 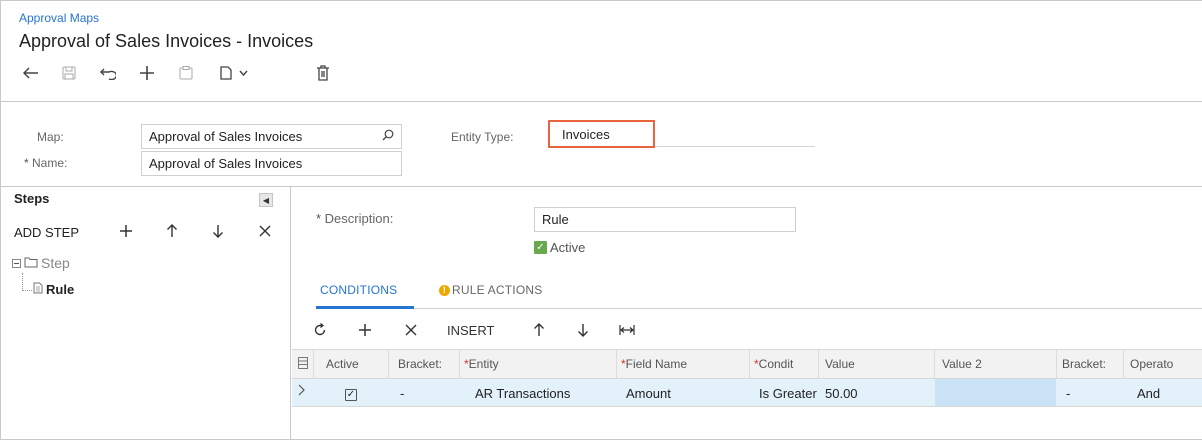 I want to click on move-up-icon, so click(x=172, y=231).